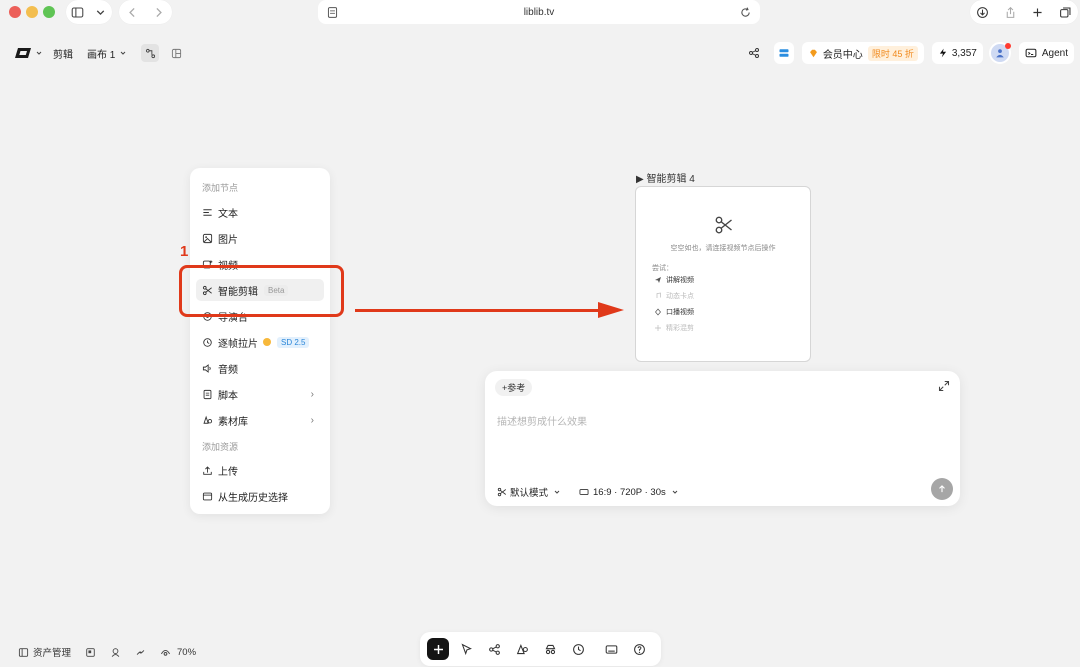 The width and height of the screenshot is (1080, 667). I want to click on node-option-label: 动态卡点, so click(680, 296).